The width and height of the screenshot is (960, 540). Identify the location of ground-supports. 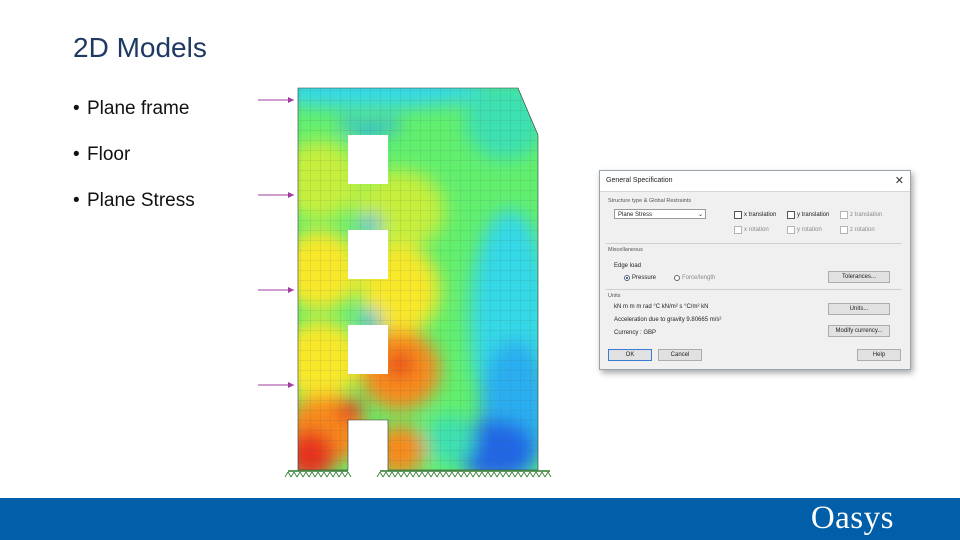
(418, 474).